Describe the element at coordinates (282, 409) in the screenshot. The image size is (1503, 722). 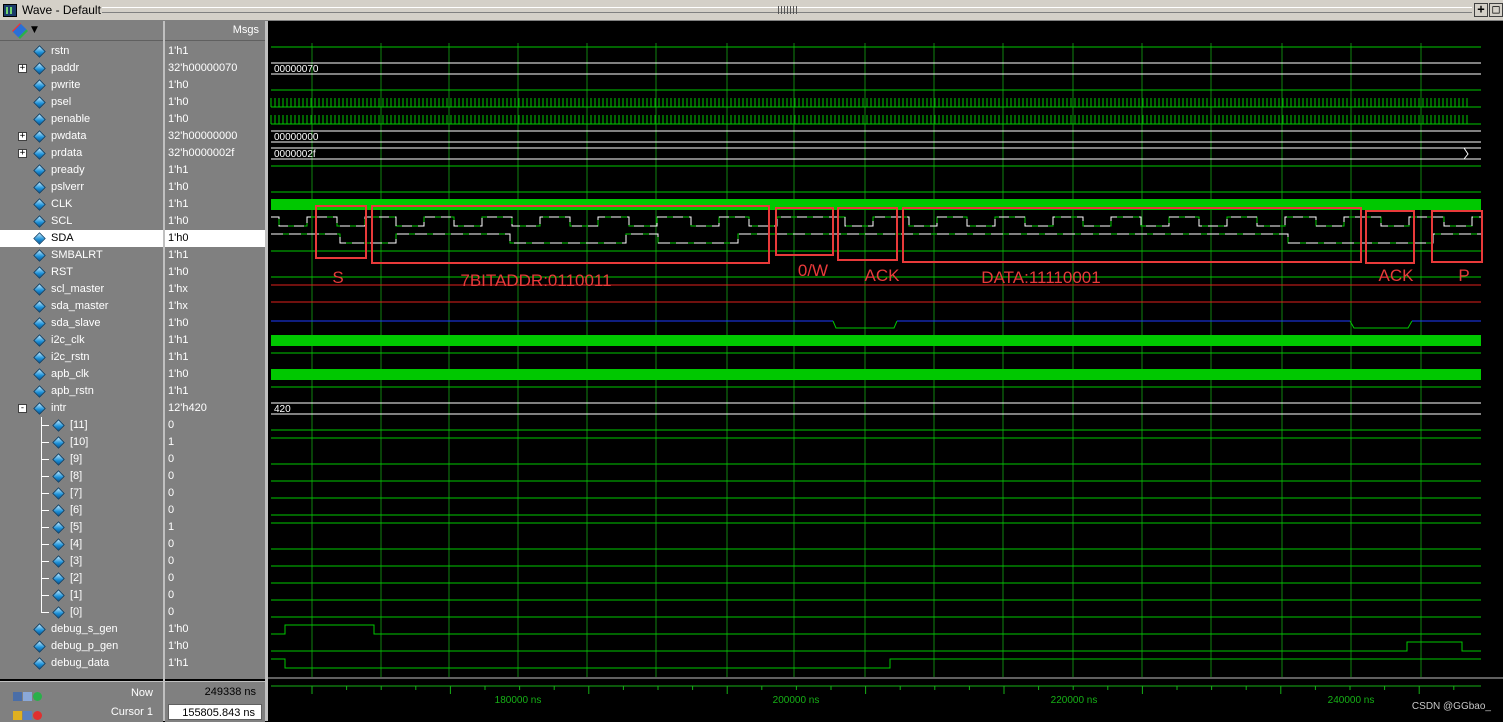
I see `bus-value-label: 420` at that location.